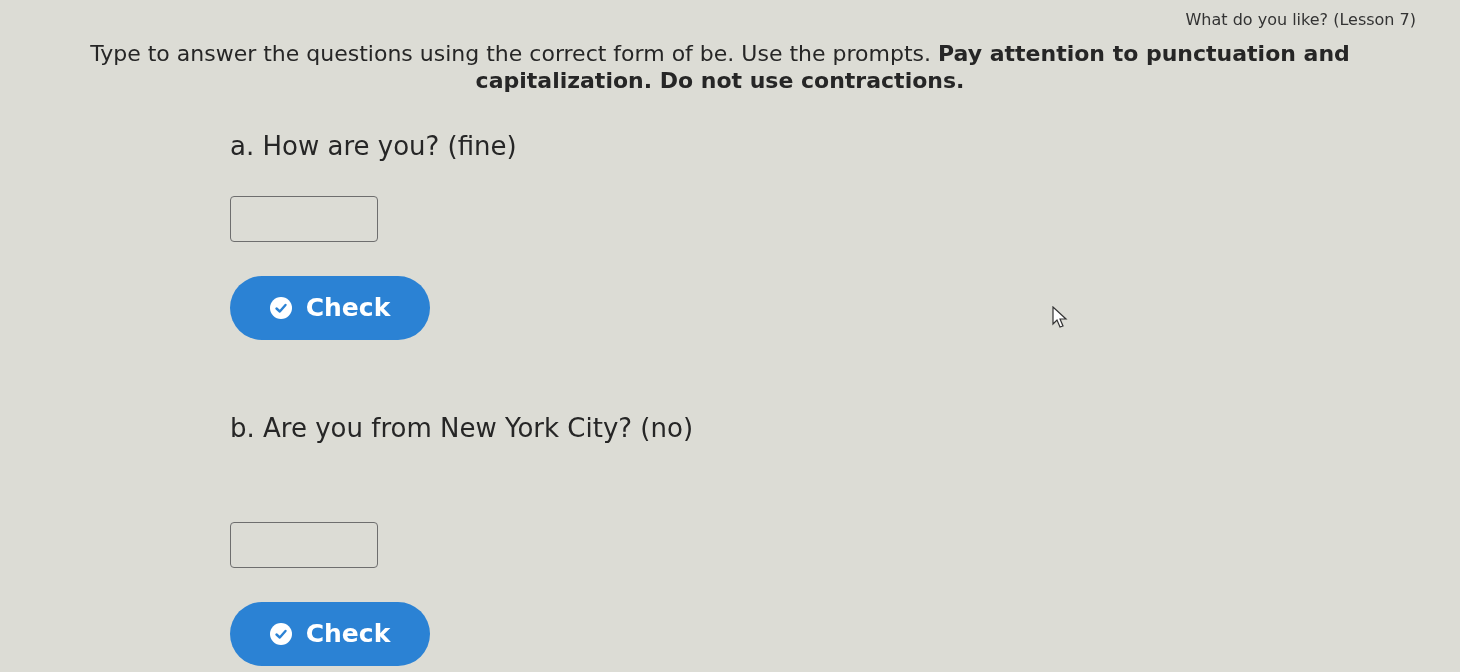 Image resolution: width=1460 pixels, height=672 pixels. Describe the element at coordinates (373, 146) in the screenshot. I see `question-prompt: a. How are you? (fine)` at that location.